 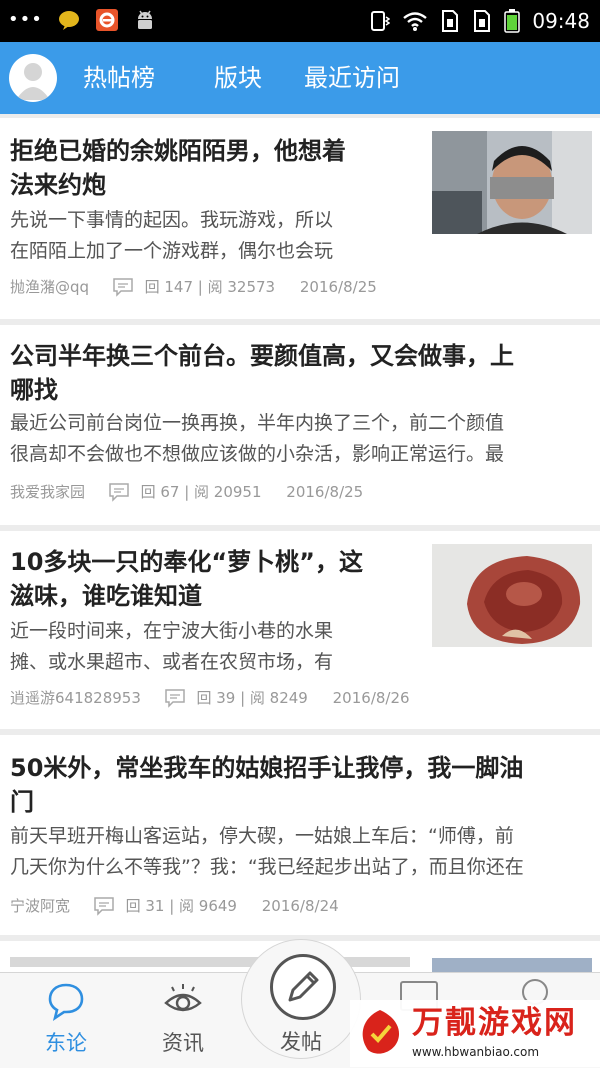 What do you see at coordinates (183, 998) in the screenshot?
I see `eye-icon` at bounding box center [183, 998].